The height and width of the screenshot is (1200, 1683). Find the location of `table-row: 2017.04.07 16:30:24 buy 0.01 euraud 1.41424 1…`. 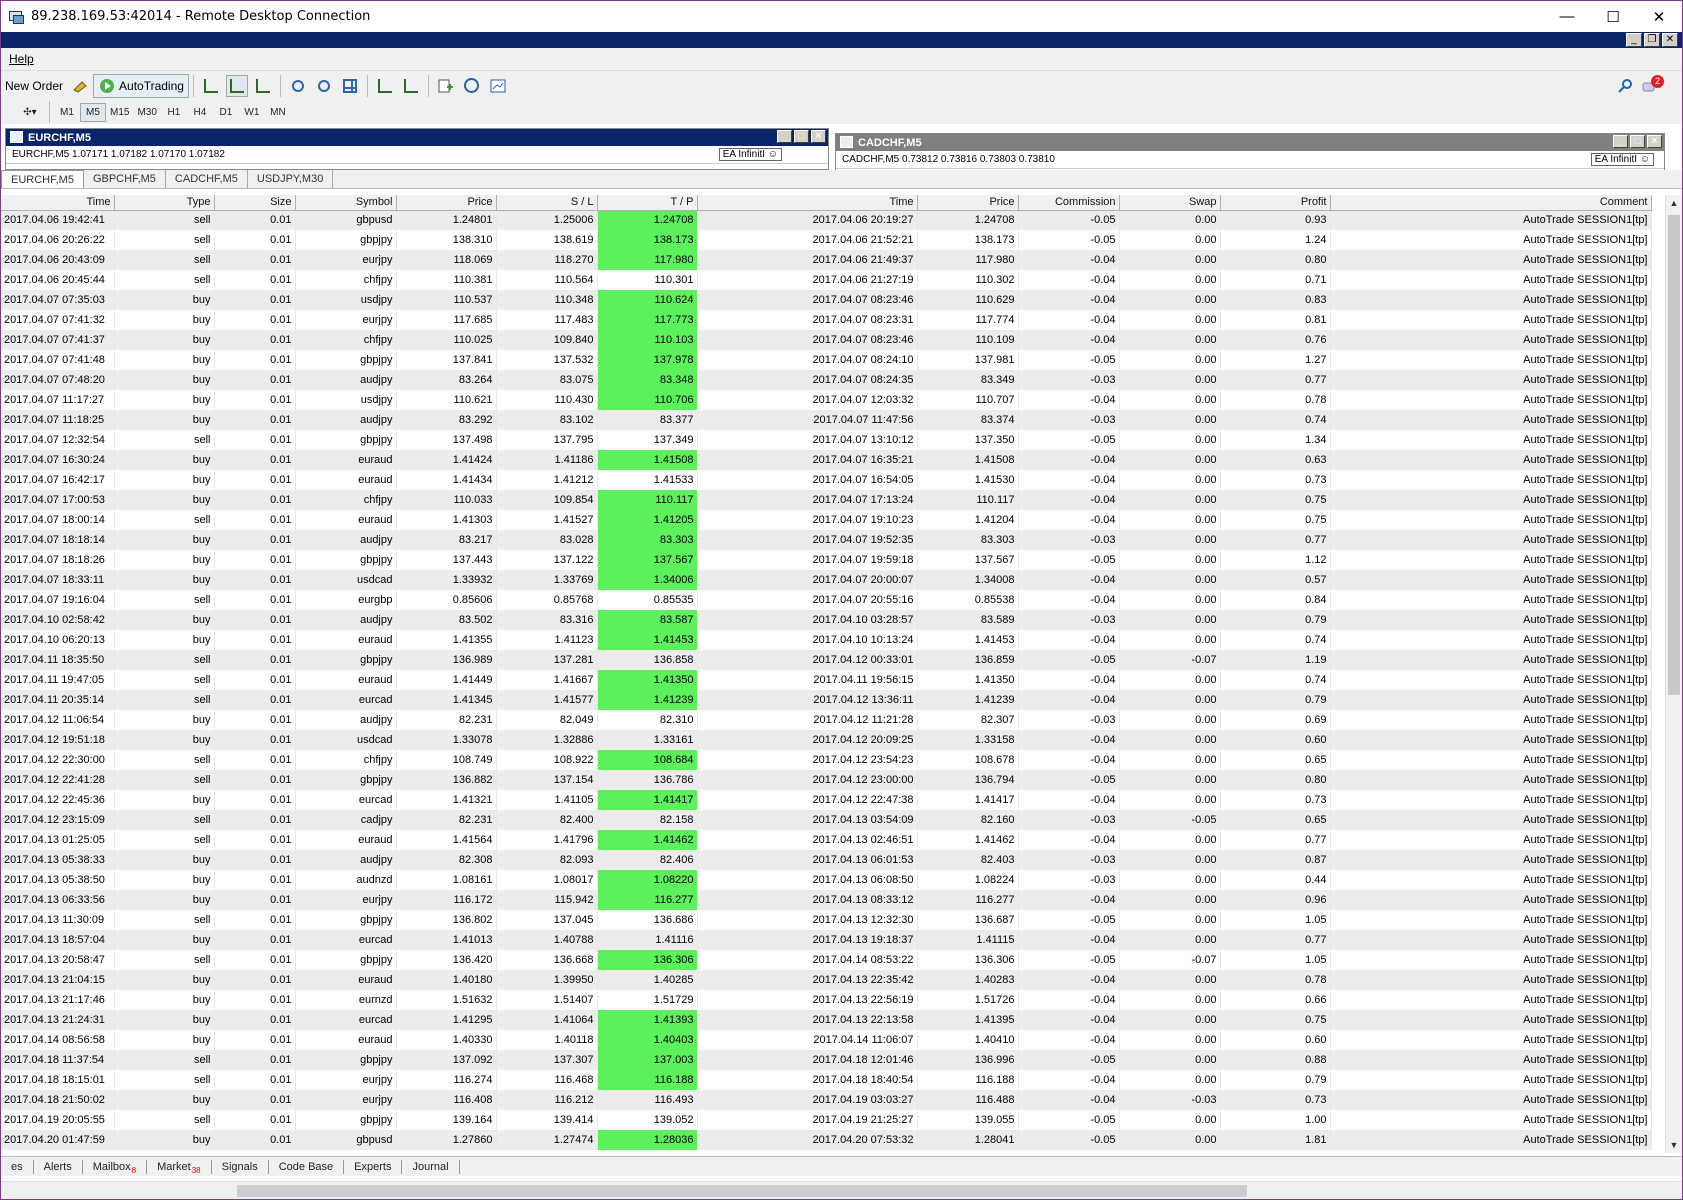

table-row: 2017.04.07 16:30:24 buy 0.01 euraud 1.41424 1… is located at coordinates (826, 460).